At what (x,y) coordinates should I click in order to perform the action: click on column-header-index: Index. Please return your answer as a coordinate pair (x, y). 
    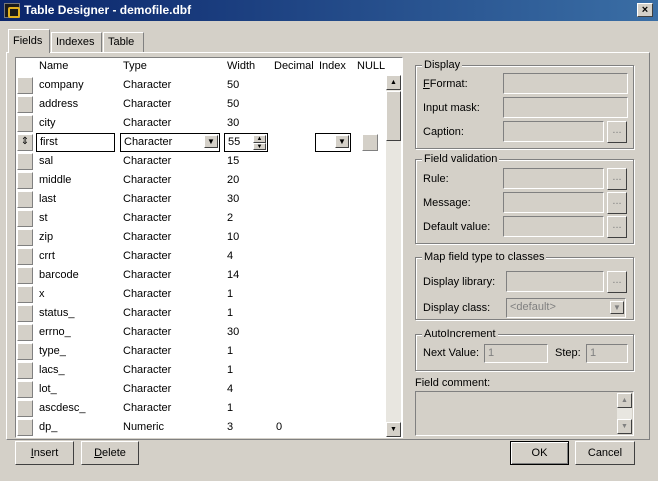
    Looking at the image, I should click on (332, 66).